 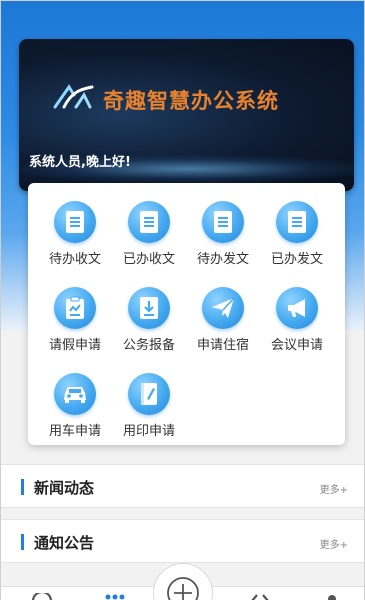 I want to click on menu-item-label: 用车申请, so click(x=74, y=431).